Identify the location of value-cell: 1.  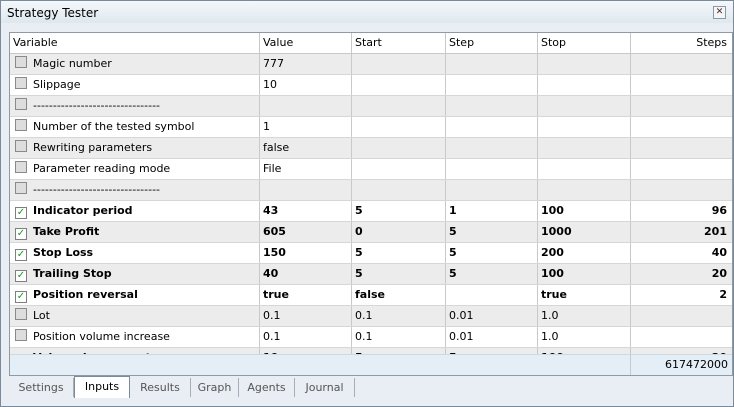
(306, 127).